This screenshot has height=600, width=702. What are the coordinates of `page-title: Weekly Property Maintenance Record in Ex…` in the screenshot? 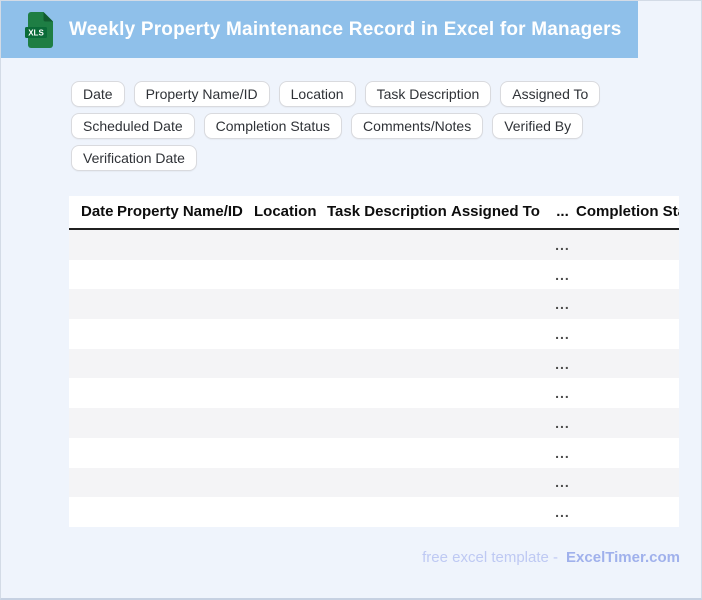 It's located at (345, 29).